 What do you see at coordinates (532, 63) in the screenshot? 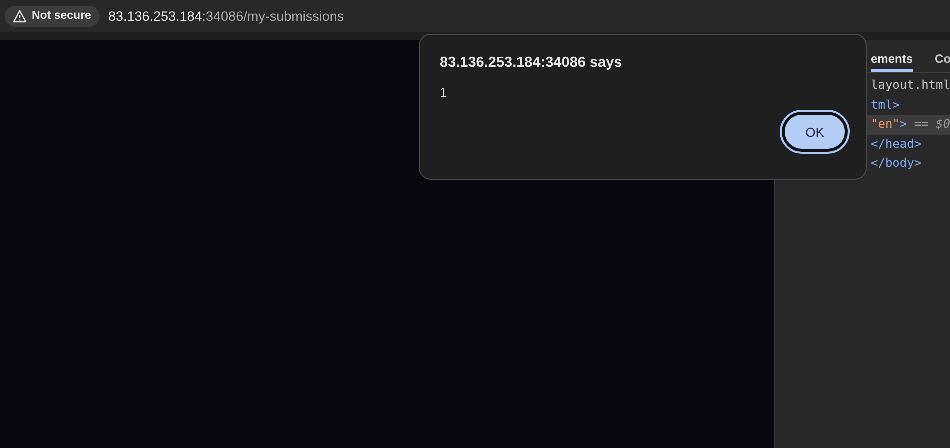
I see `dialog-title: 83.136.253.184:34086 says` at bounding box center [532, 63].